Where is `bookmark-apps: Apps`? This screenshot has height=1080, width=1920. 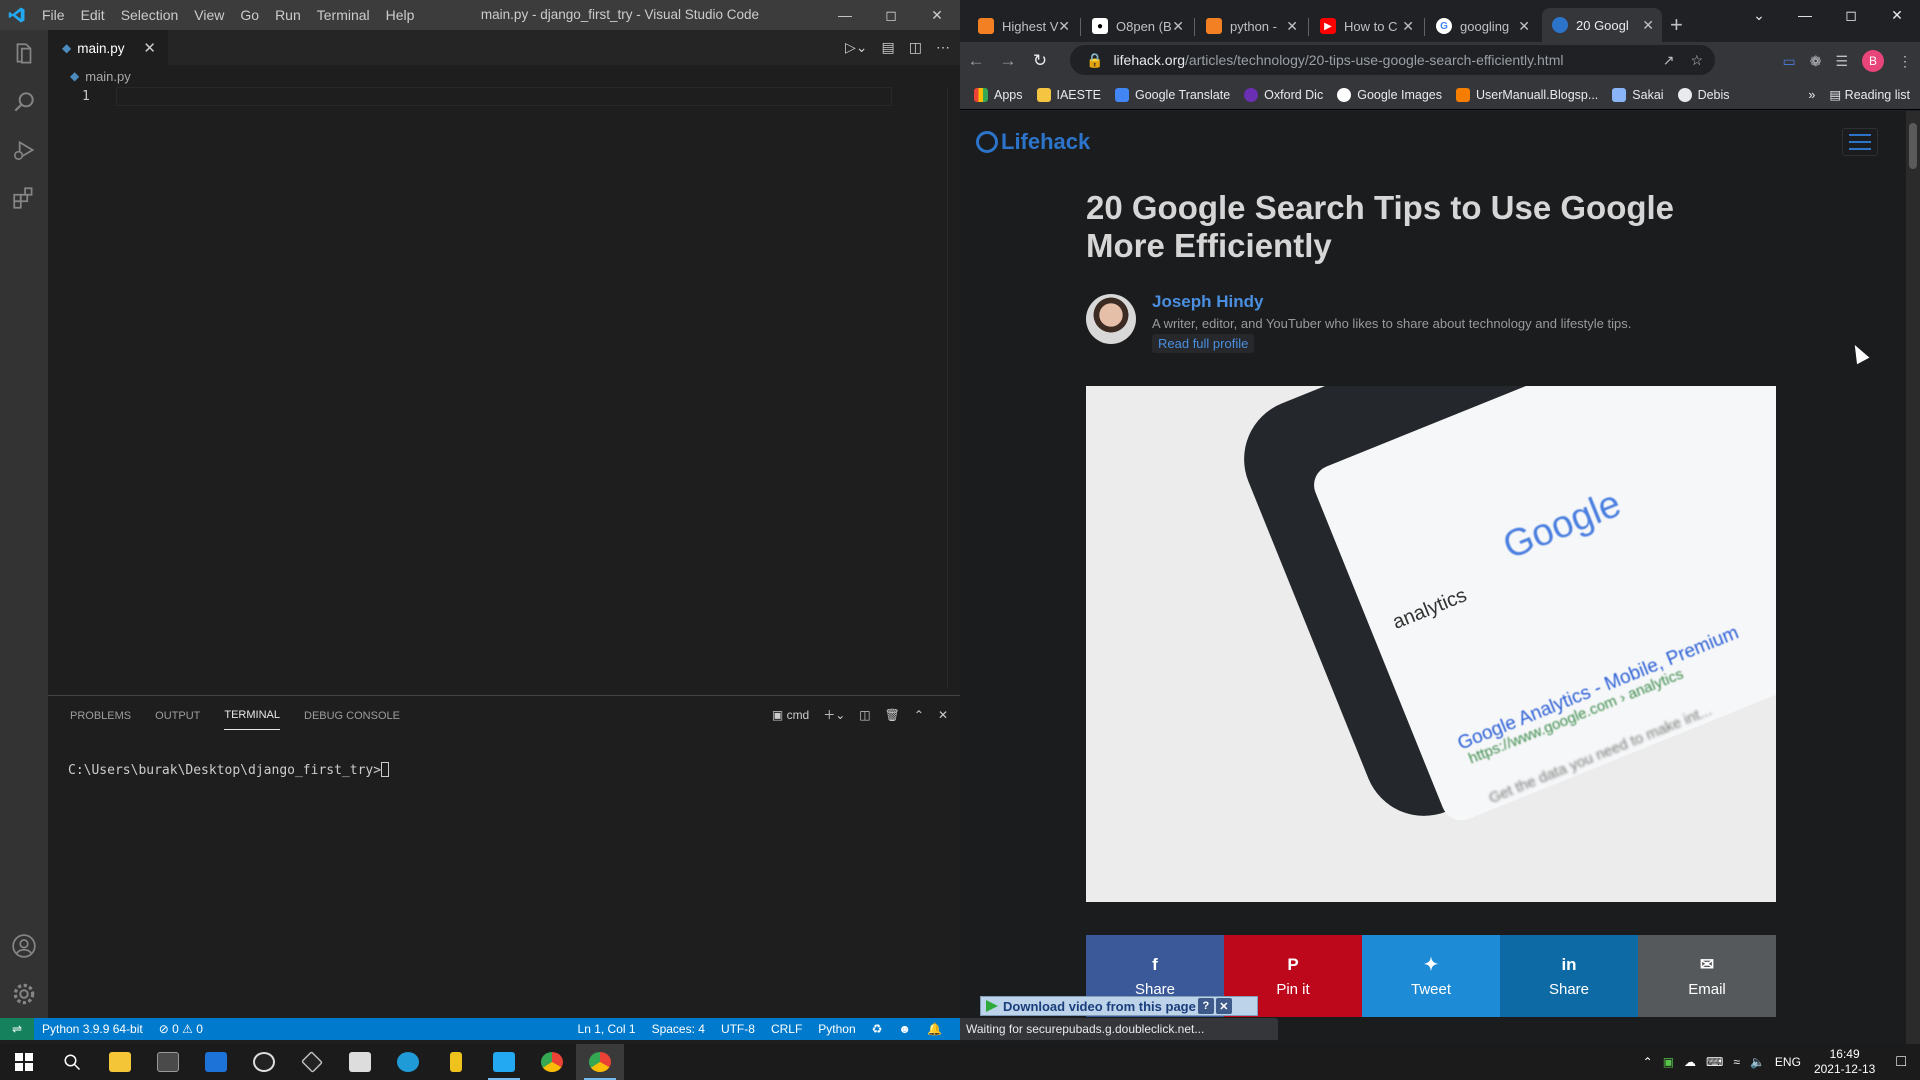 bookmark-apps: Apps is located at coordinates (998, 94).